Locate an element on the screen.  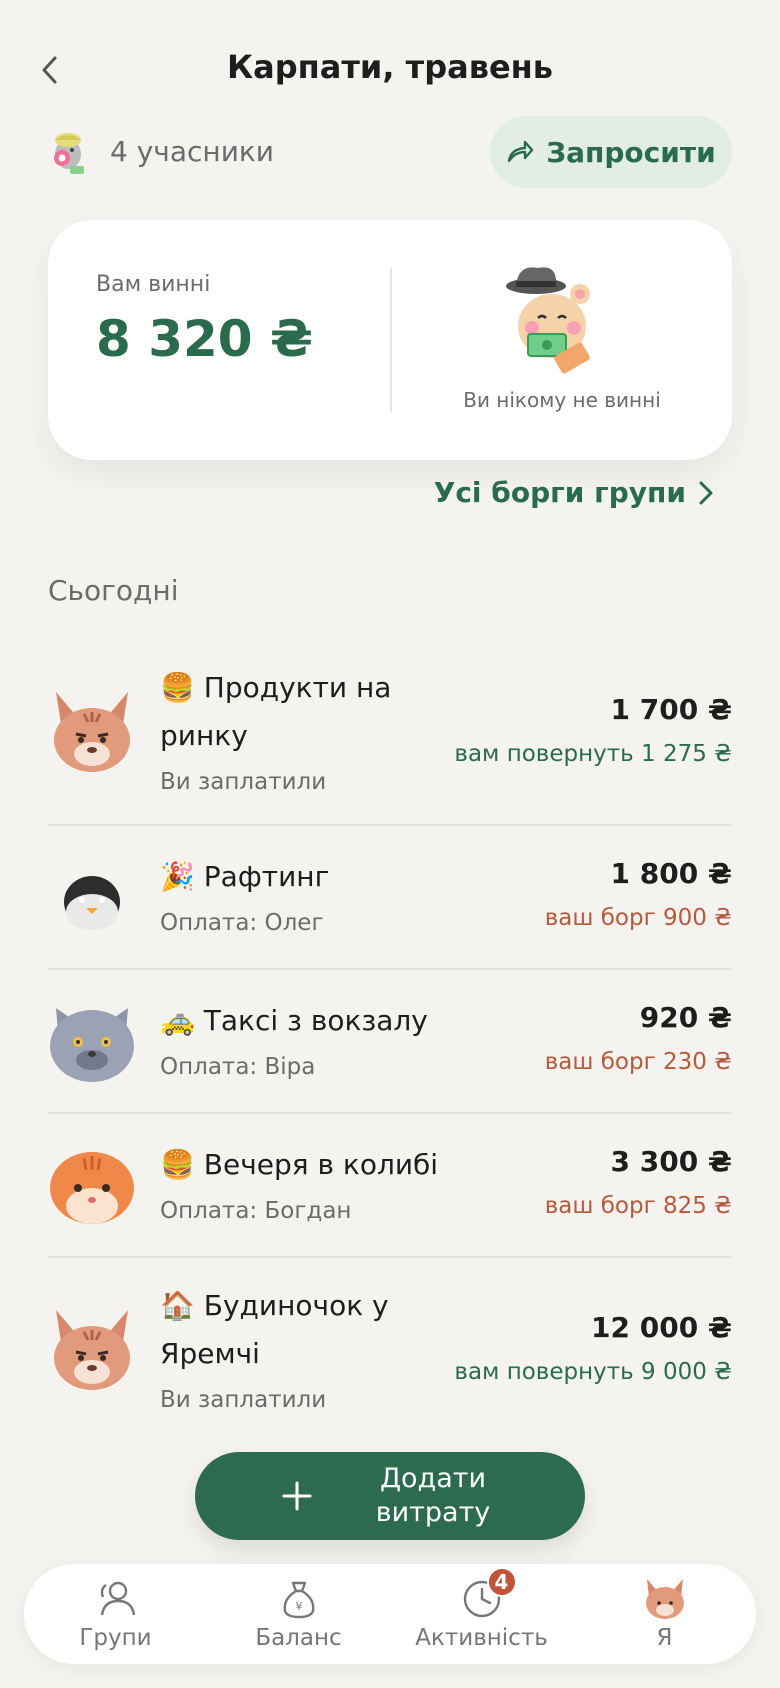
page-title: Карпати, травень is located at coordinates (390, 67).